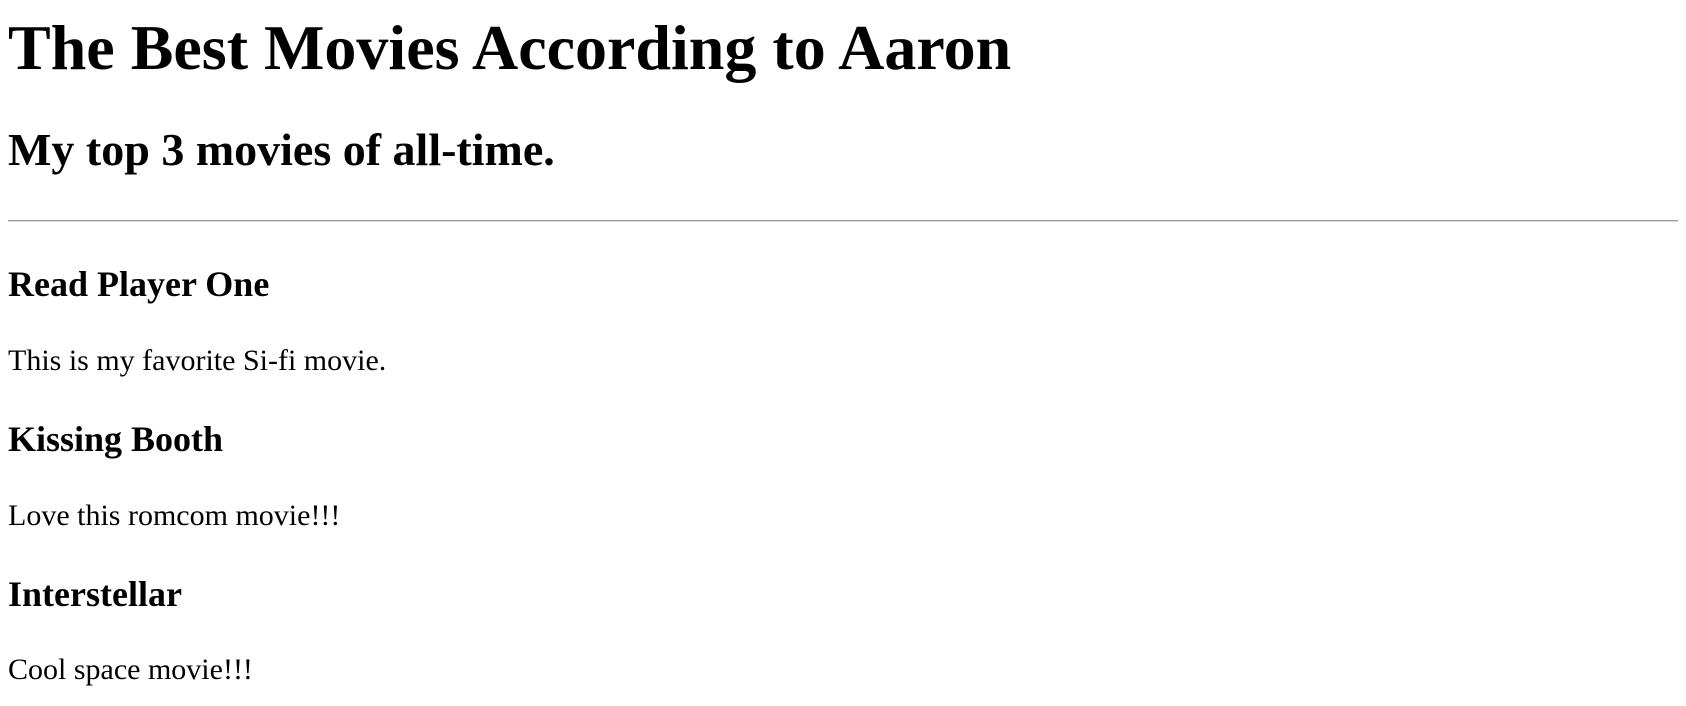 Image resolution: width=1686 pixels, height=706 pixels. Describe the element at coordinates (197, 360) in the screenshot. I see `movie-description: This is my favorite Si-fi movie.` at that location.